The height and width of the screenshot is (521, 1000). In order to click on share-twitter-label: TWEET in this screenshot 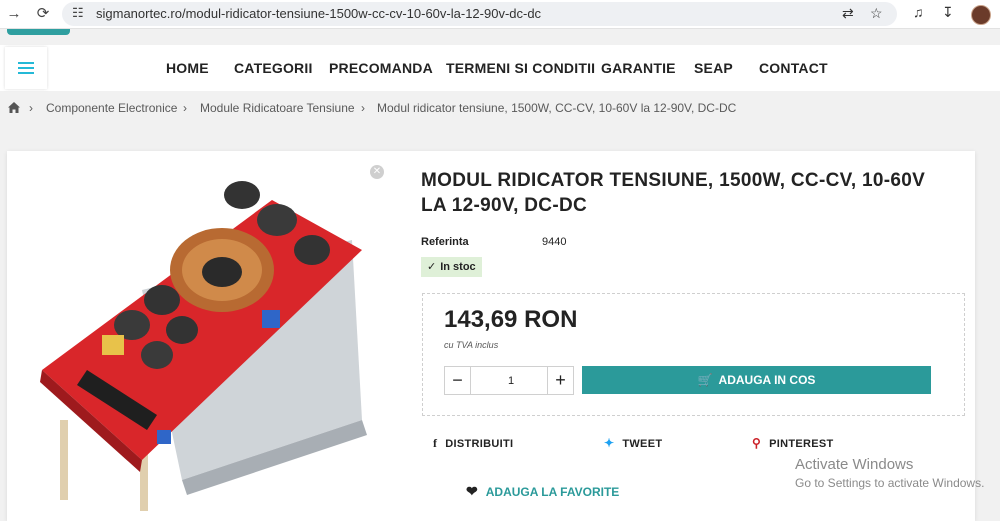, I will do `click(642, 444)`.